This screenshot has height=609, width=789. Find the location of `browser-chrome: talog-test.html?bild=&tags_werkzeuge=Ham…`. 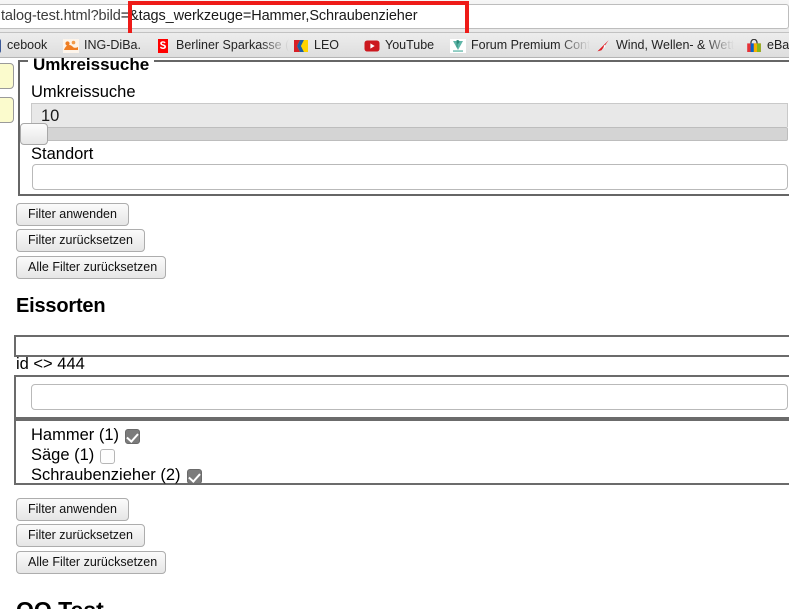

browser-chrome: talog-test.html?bild=&tags_werkzeuge=Ham… is located at coordinates (394, 29).